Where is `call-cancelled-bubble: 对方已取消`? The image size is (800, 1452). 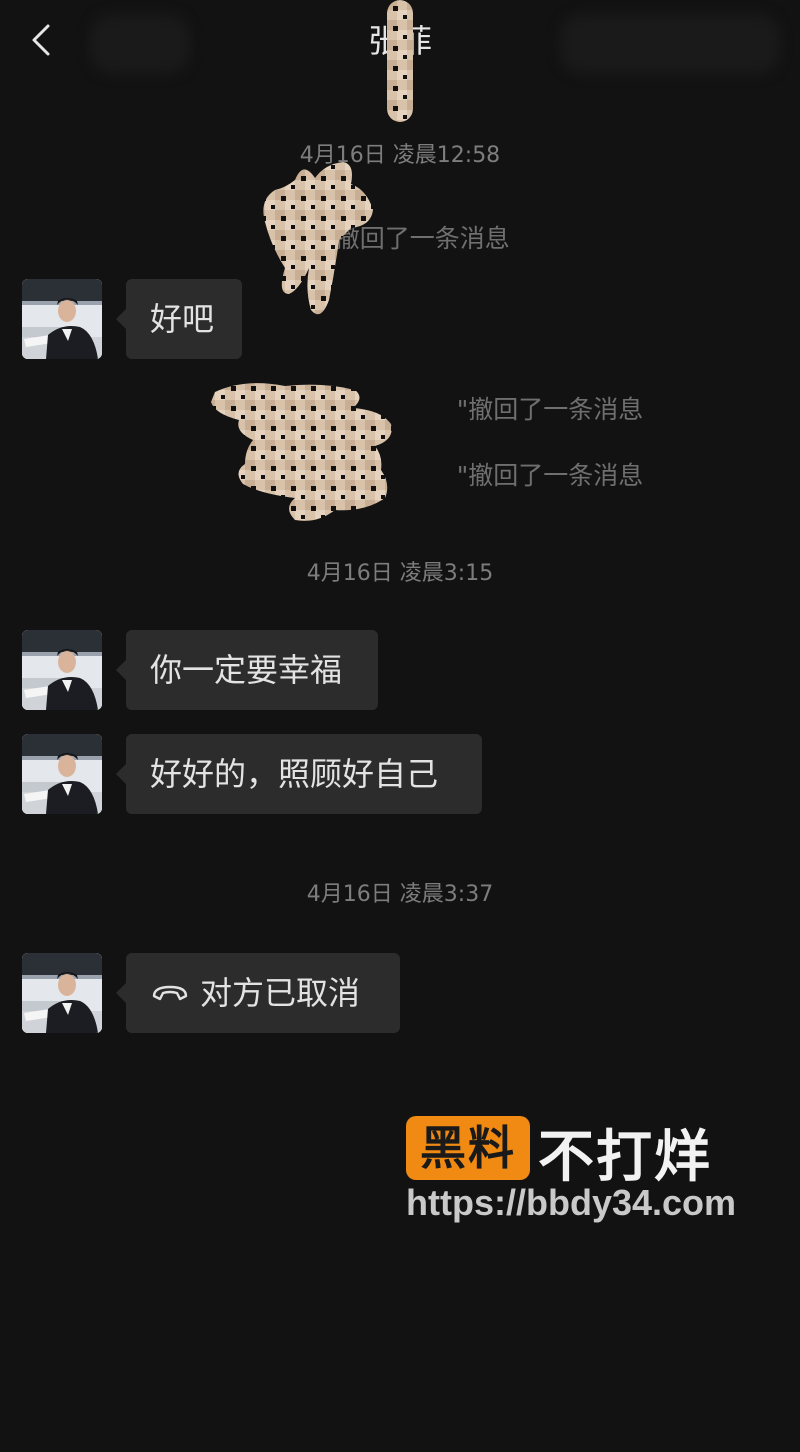 call-cancelled-bubble: 对方已取消 is located at coordinates (258, 993).